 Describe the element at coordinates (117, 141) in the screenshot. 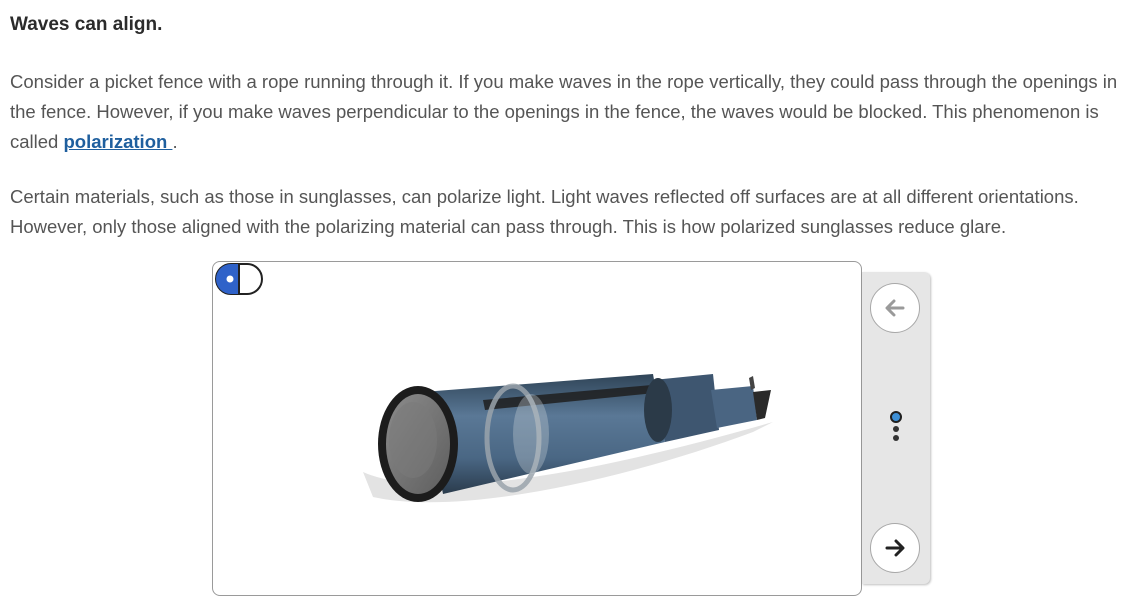

I see `polarization-link: polarization` at that location.